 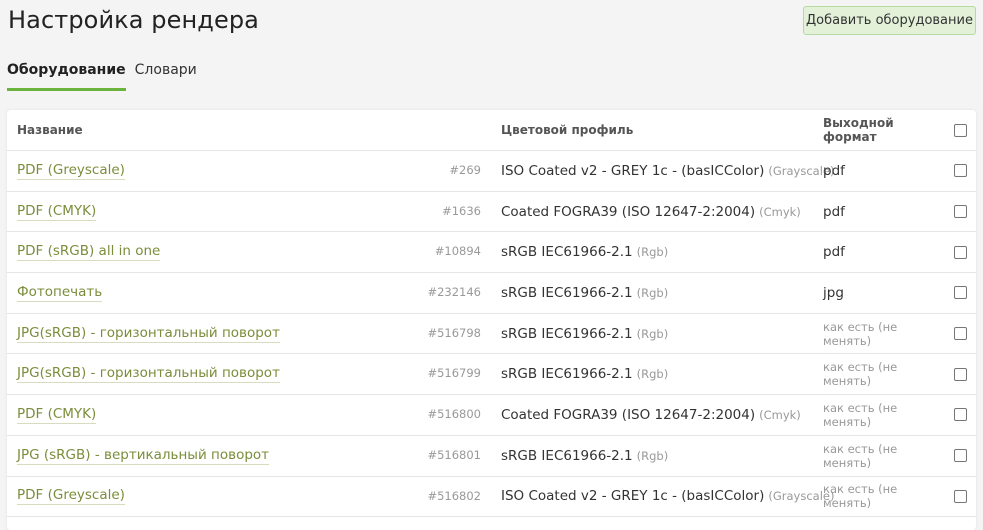 What do you see at coordinates (567, 130) in the screenshot?
I see `header-profile: Цветовой профиль` at bounding box center [567, 130].